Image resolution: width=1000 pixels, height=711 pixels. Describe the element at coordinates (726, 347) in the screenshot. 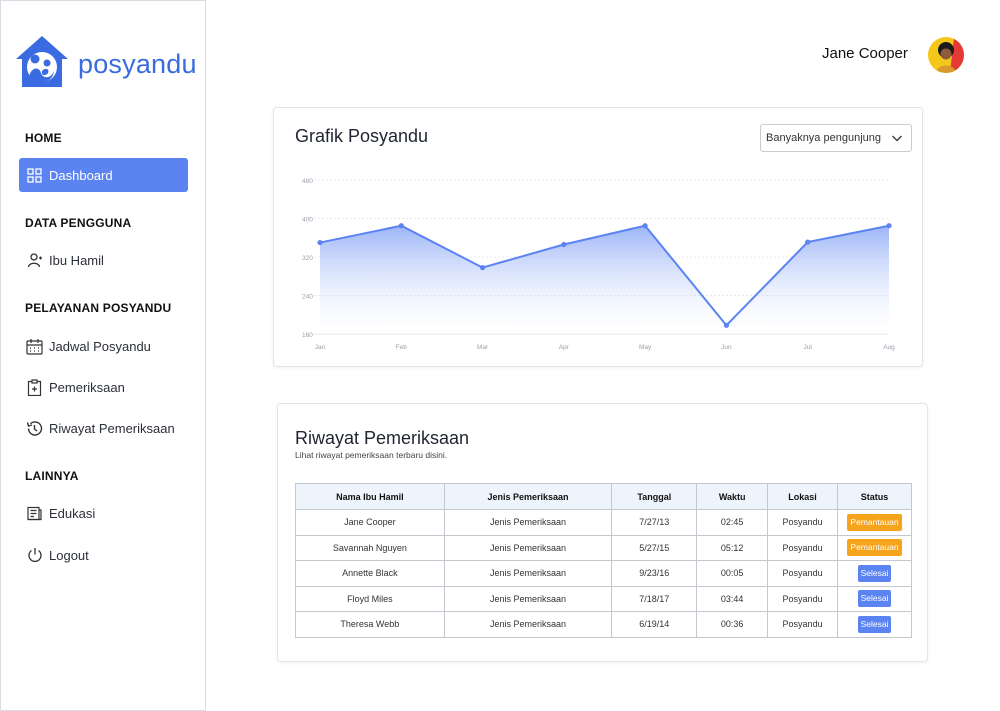

I see `x-tick-label: Jun` at that location.